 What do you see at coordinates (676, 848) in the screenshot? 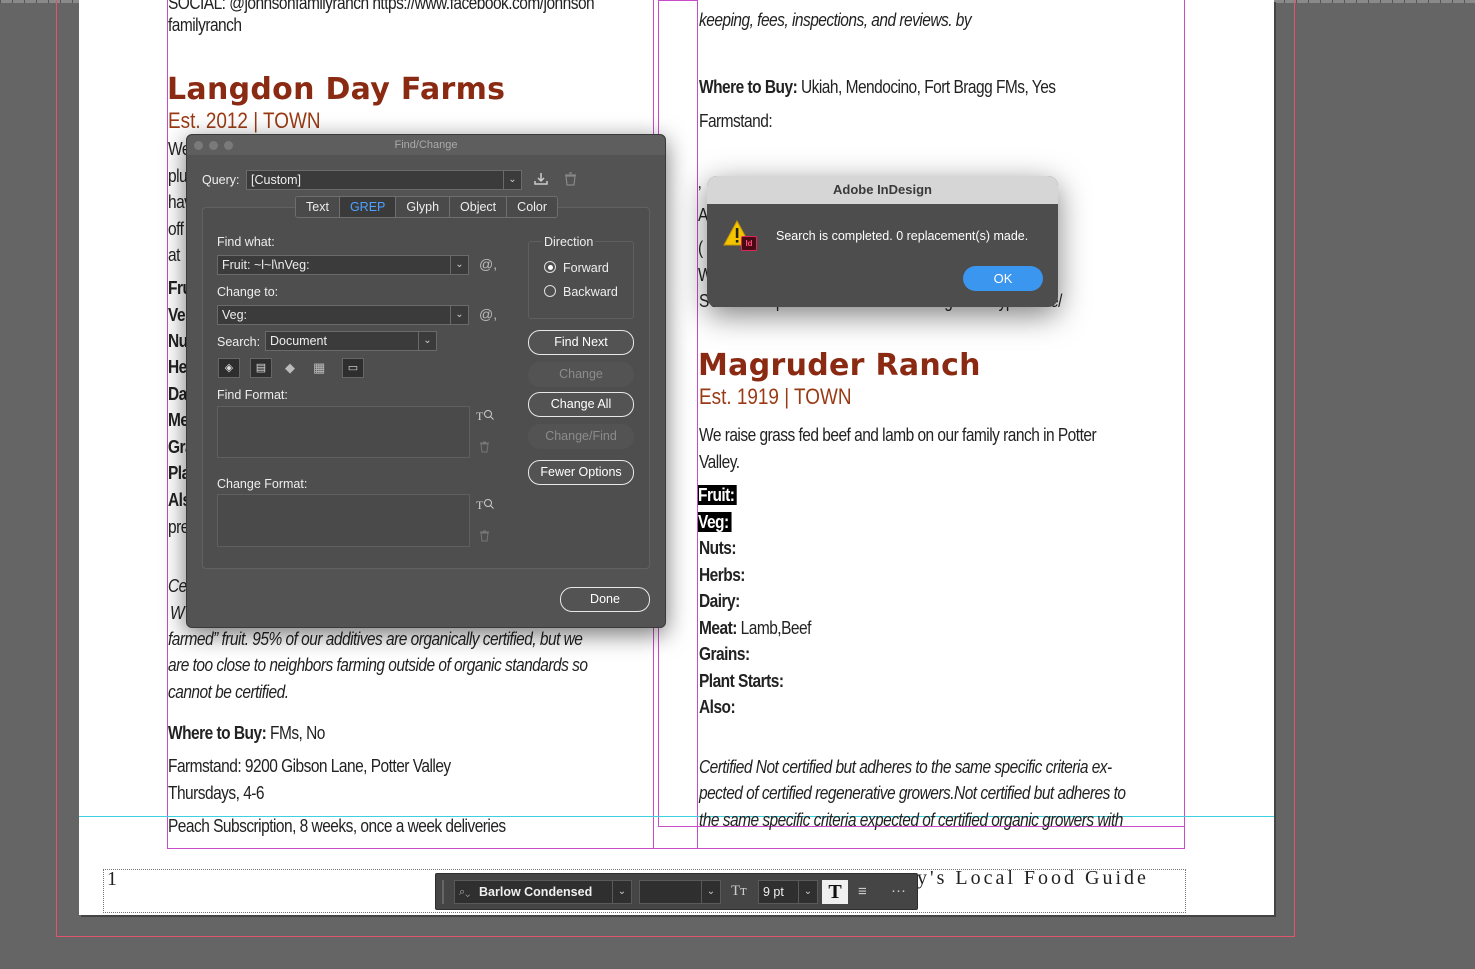
I see `margin-guide-bottom` at bounding box center [676, 848].